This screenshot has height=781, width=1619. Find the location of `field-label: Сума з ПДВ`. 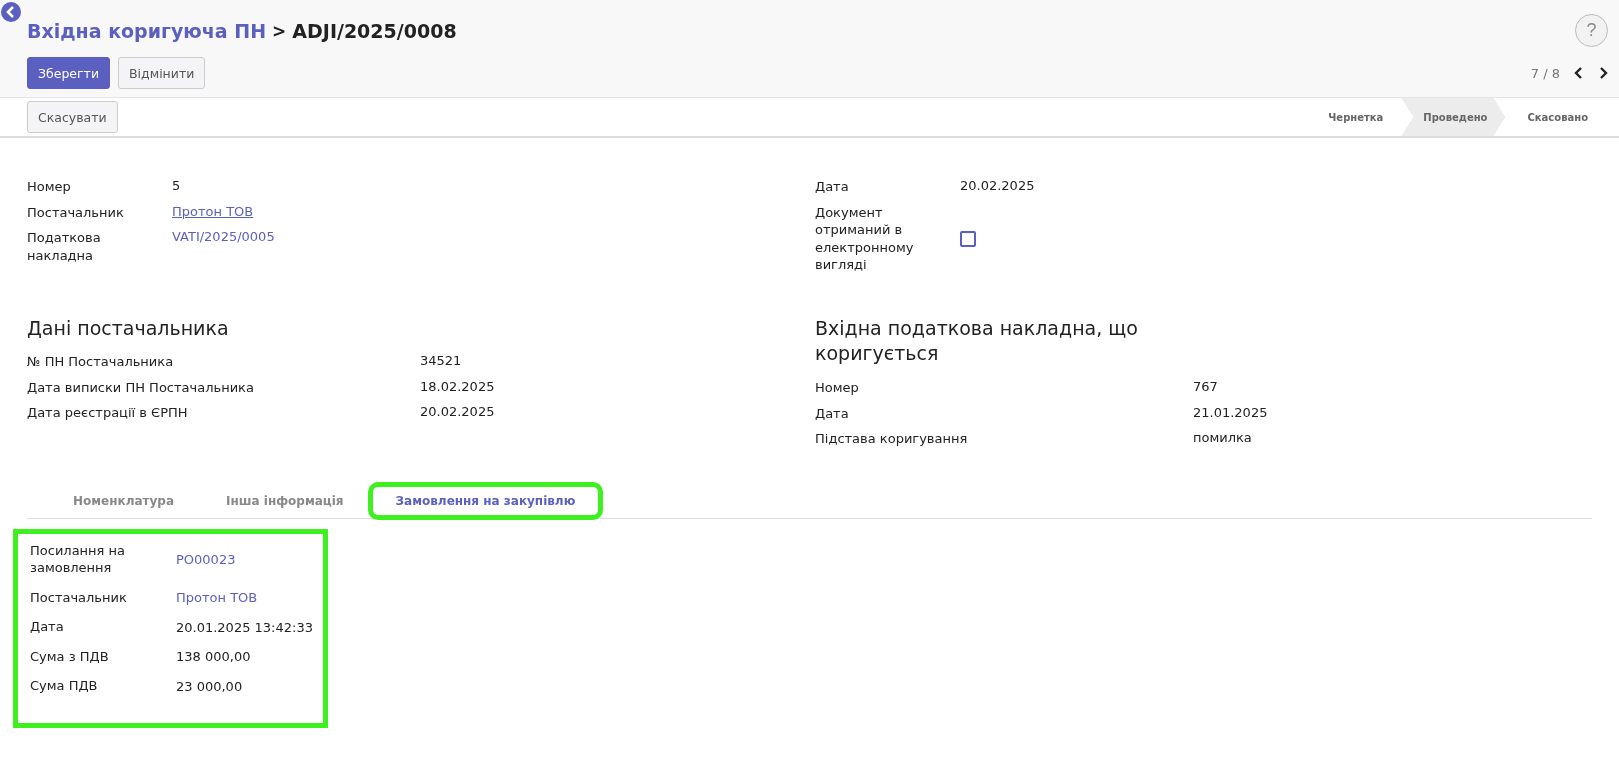

field-label: Сума з ПДВ is located at coordinates (70, 656).